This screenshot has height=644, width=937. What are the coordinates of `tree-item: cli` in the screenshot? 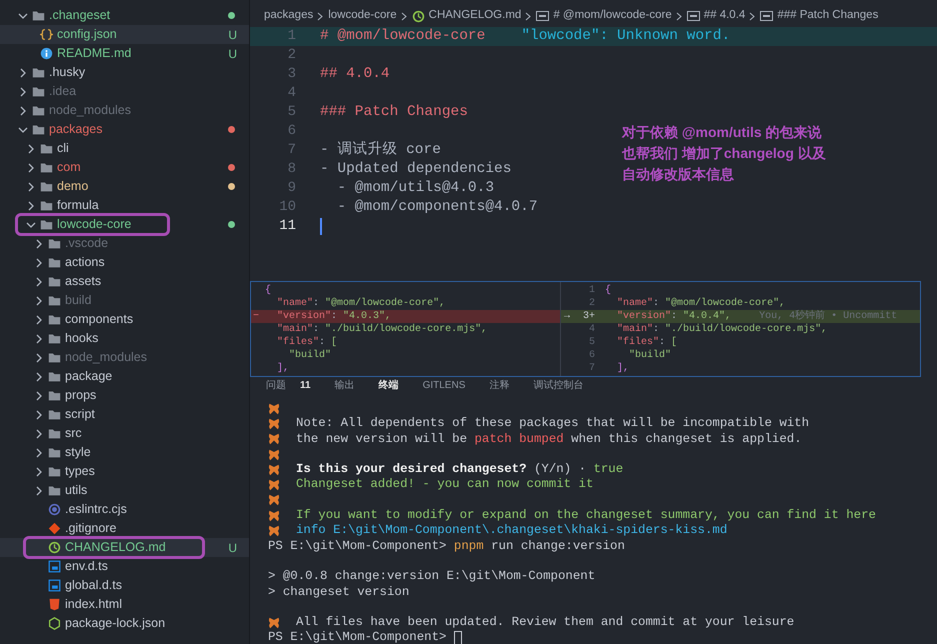 It's located at (124, 148).